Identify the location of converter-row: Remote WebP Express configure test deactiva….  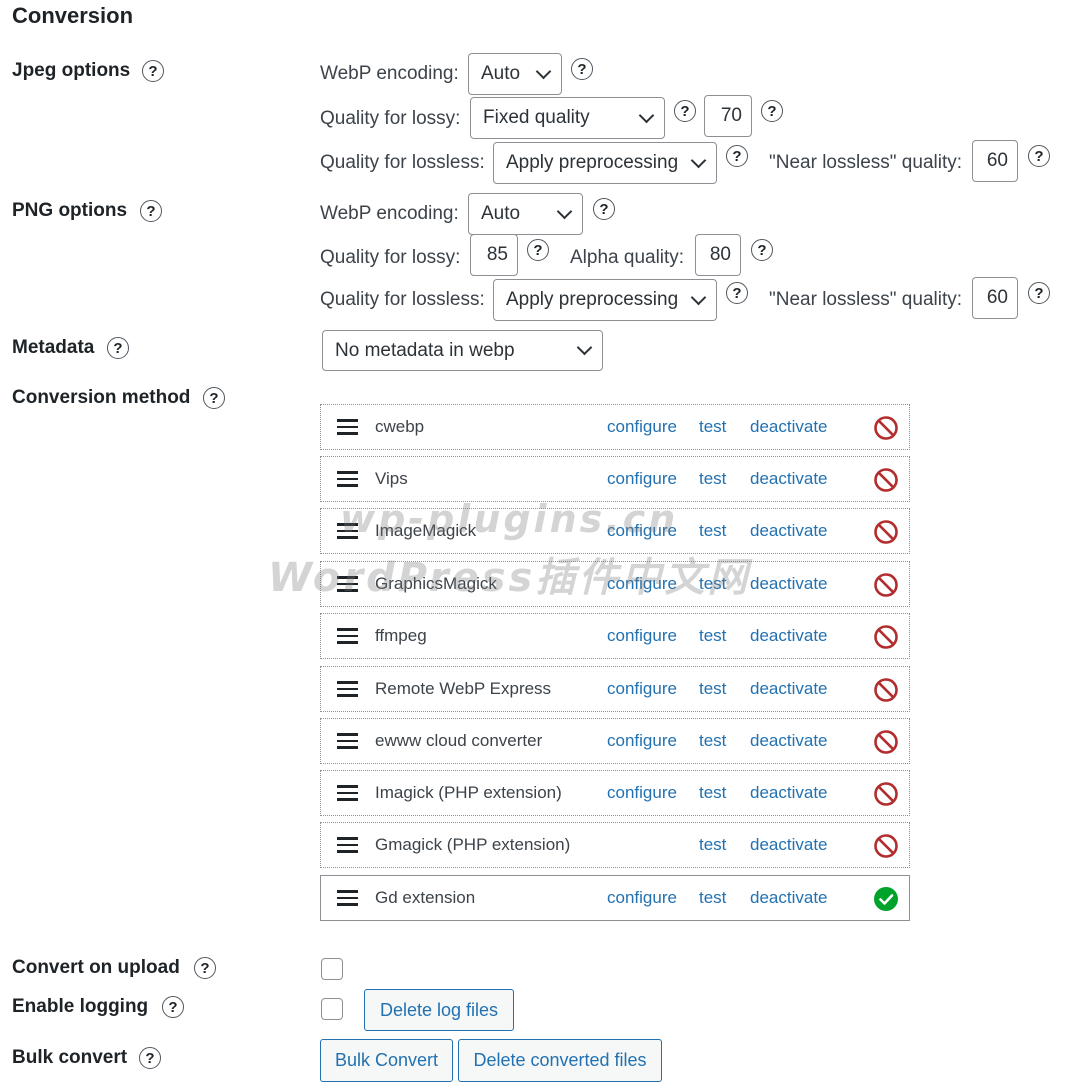
(615, 689).